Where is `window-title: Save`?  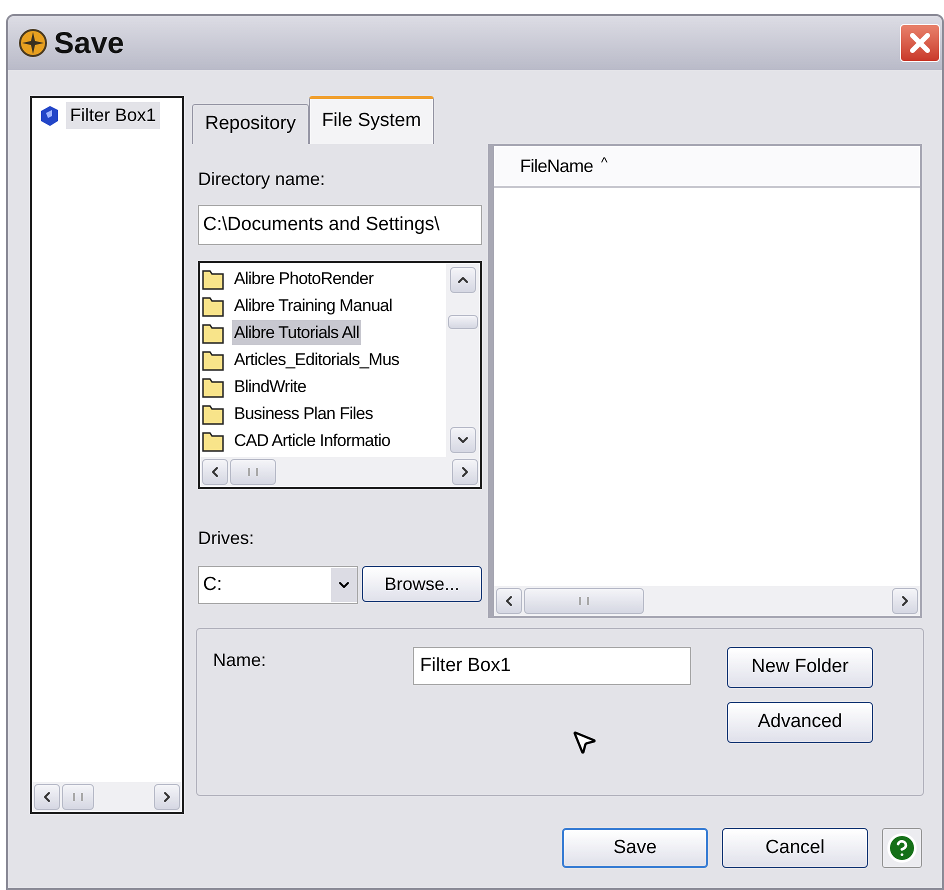
window-title: Save is located at coordinates (89, 44).